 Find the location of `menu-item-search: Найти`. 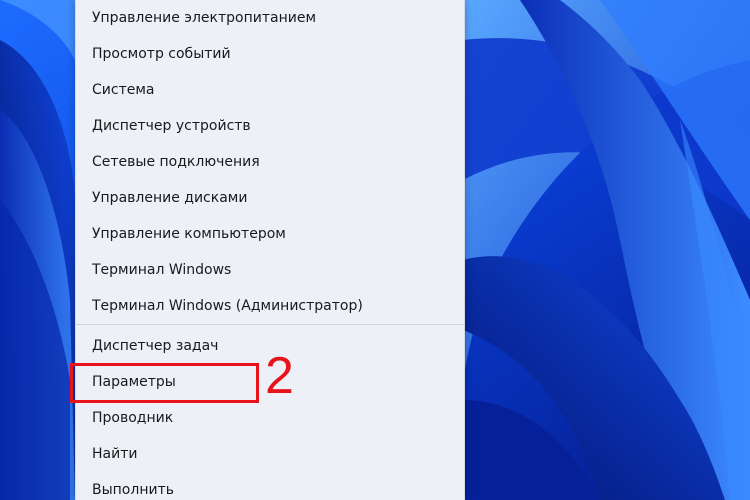

menu-item-search: Найти is located at coordinates (114, 454).